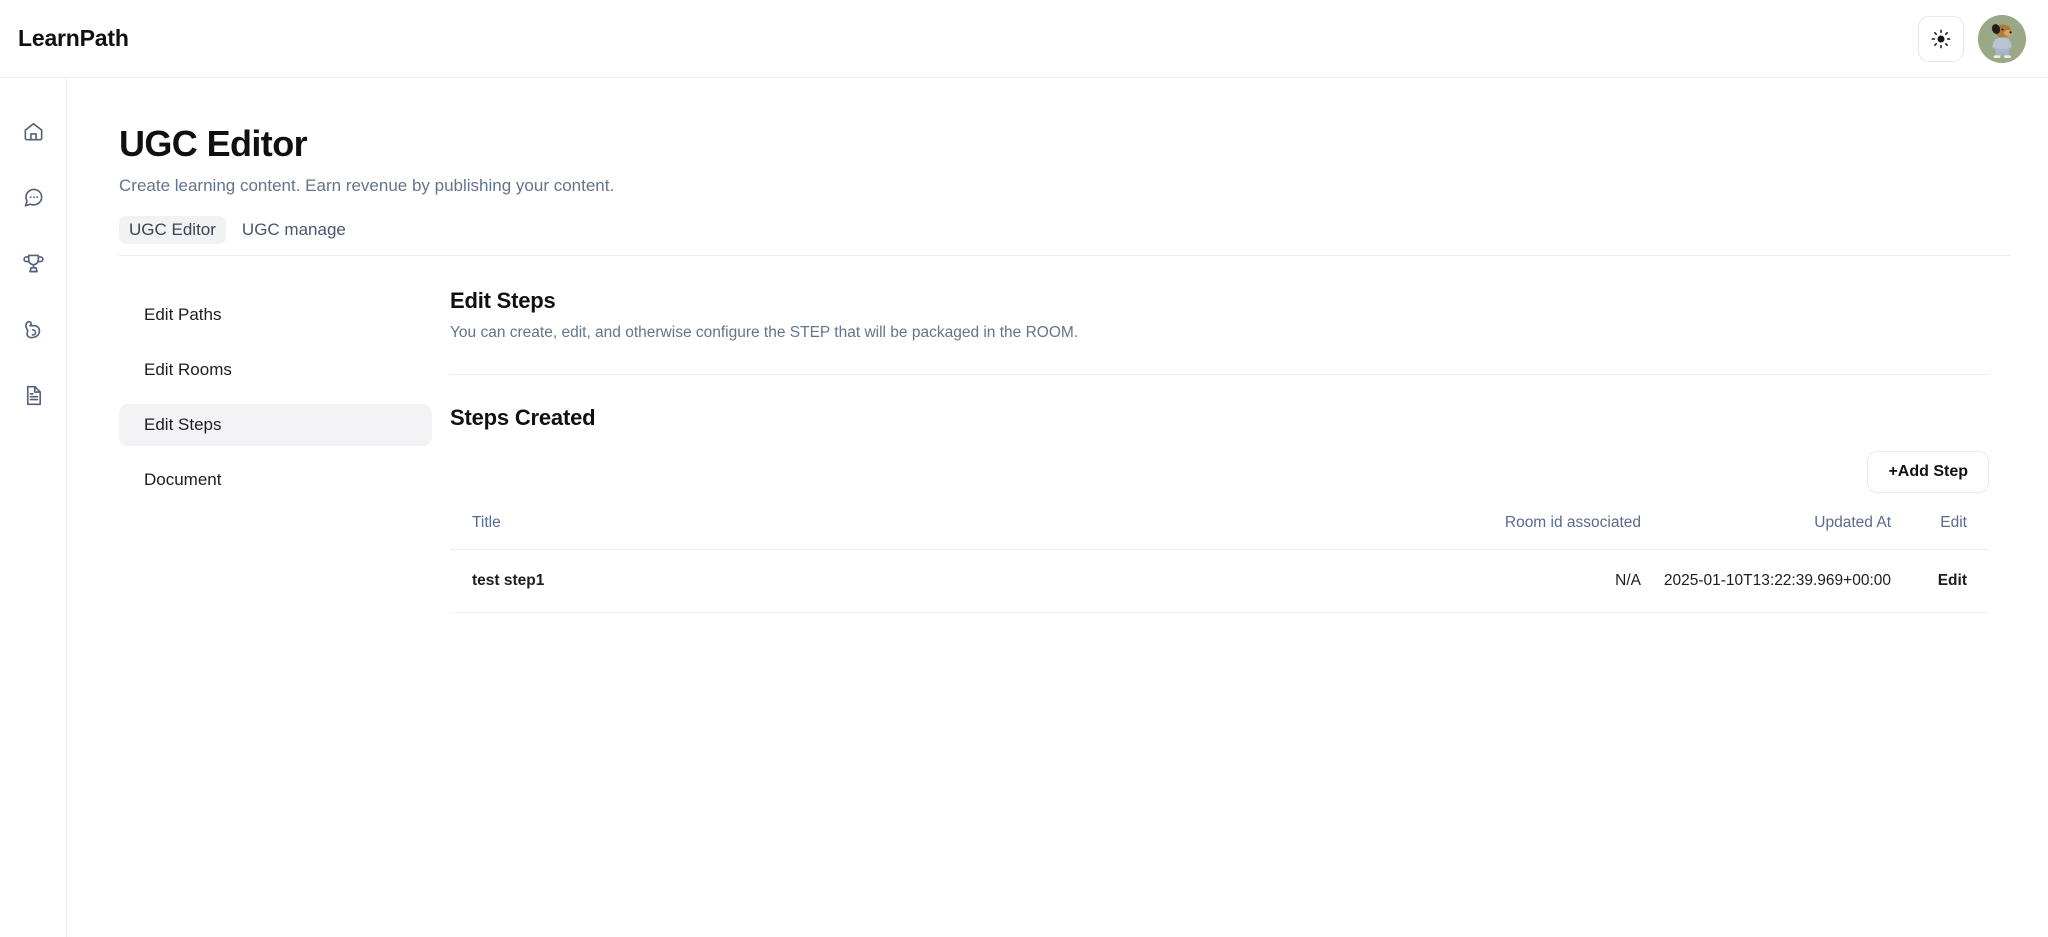  I want to click on sidebar-item-documents, so click(33, 395).